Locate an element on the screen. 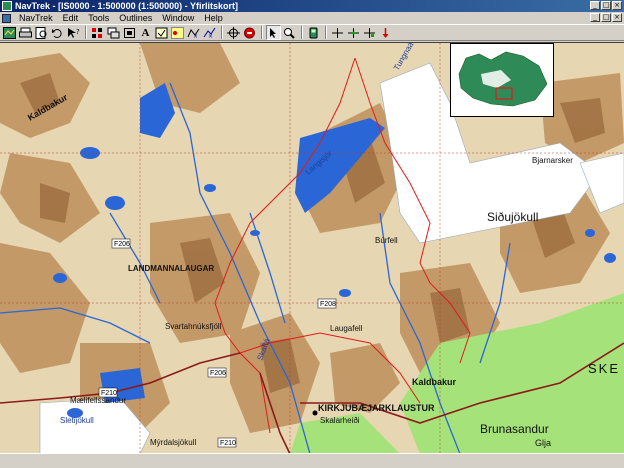  document-icon is located at coordinates (6, 18).